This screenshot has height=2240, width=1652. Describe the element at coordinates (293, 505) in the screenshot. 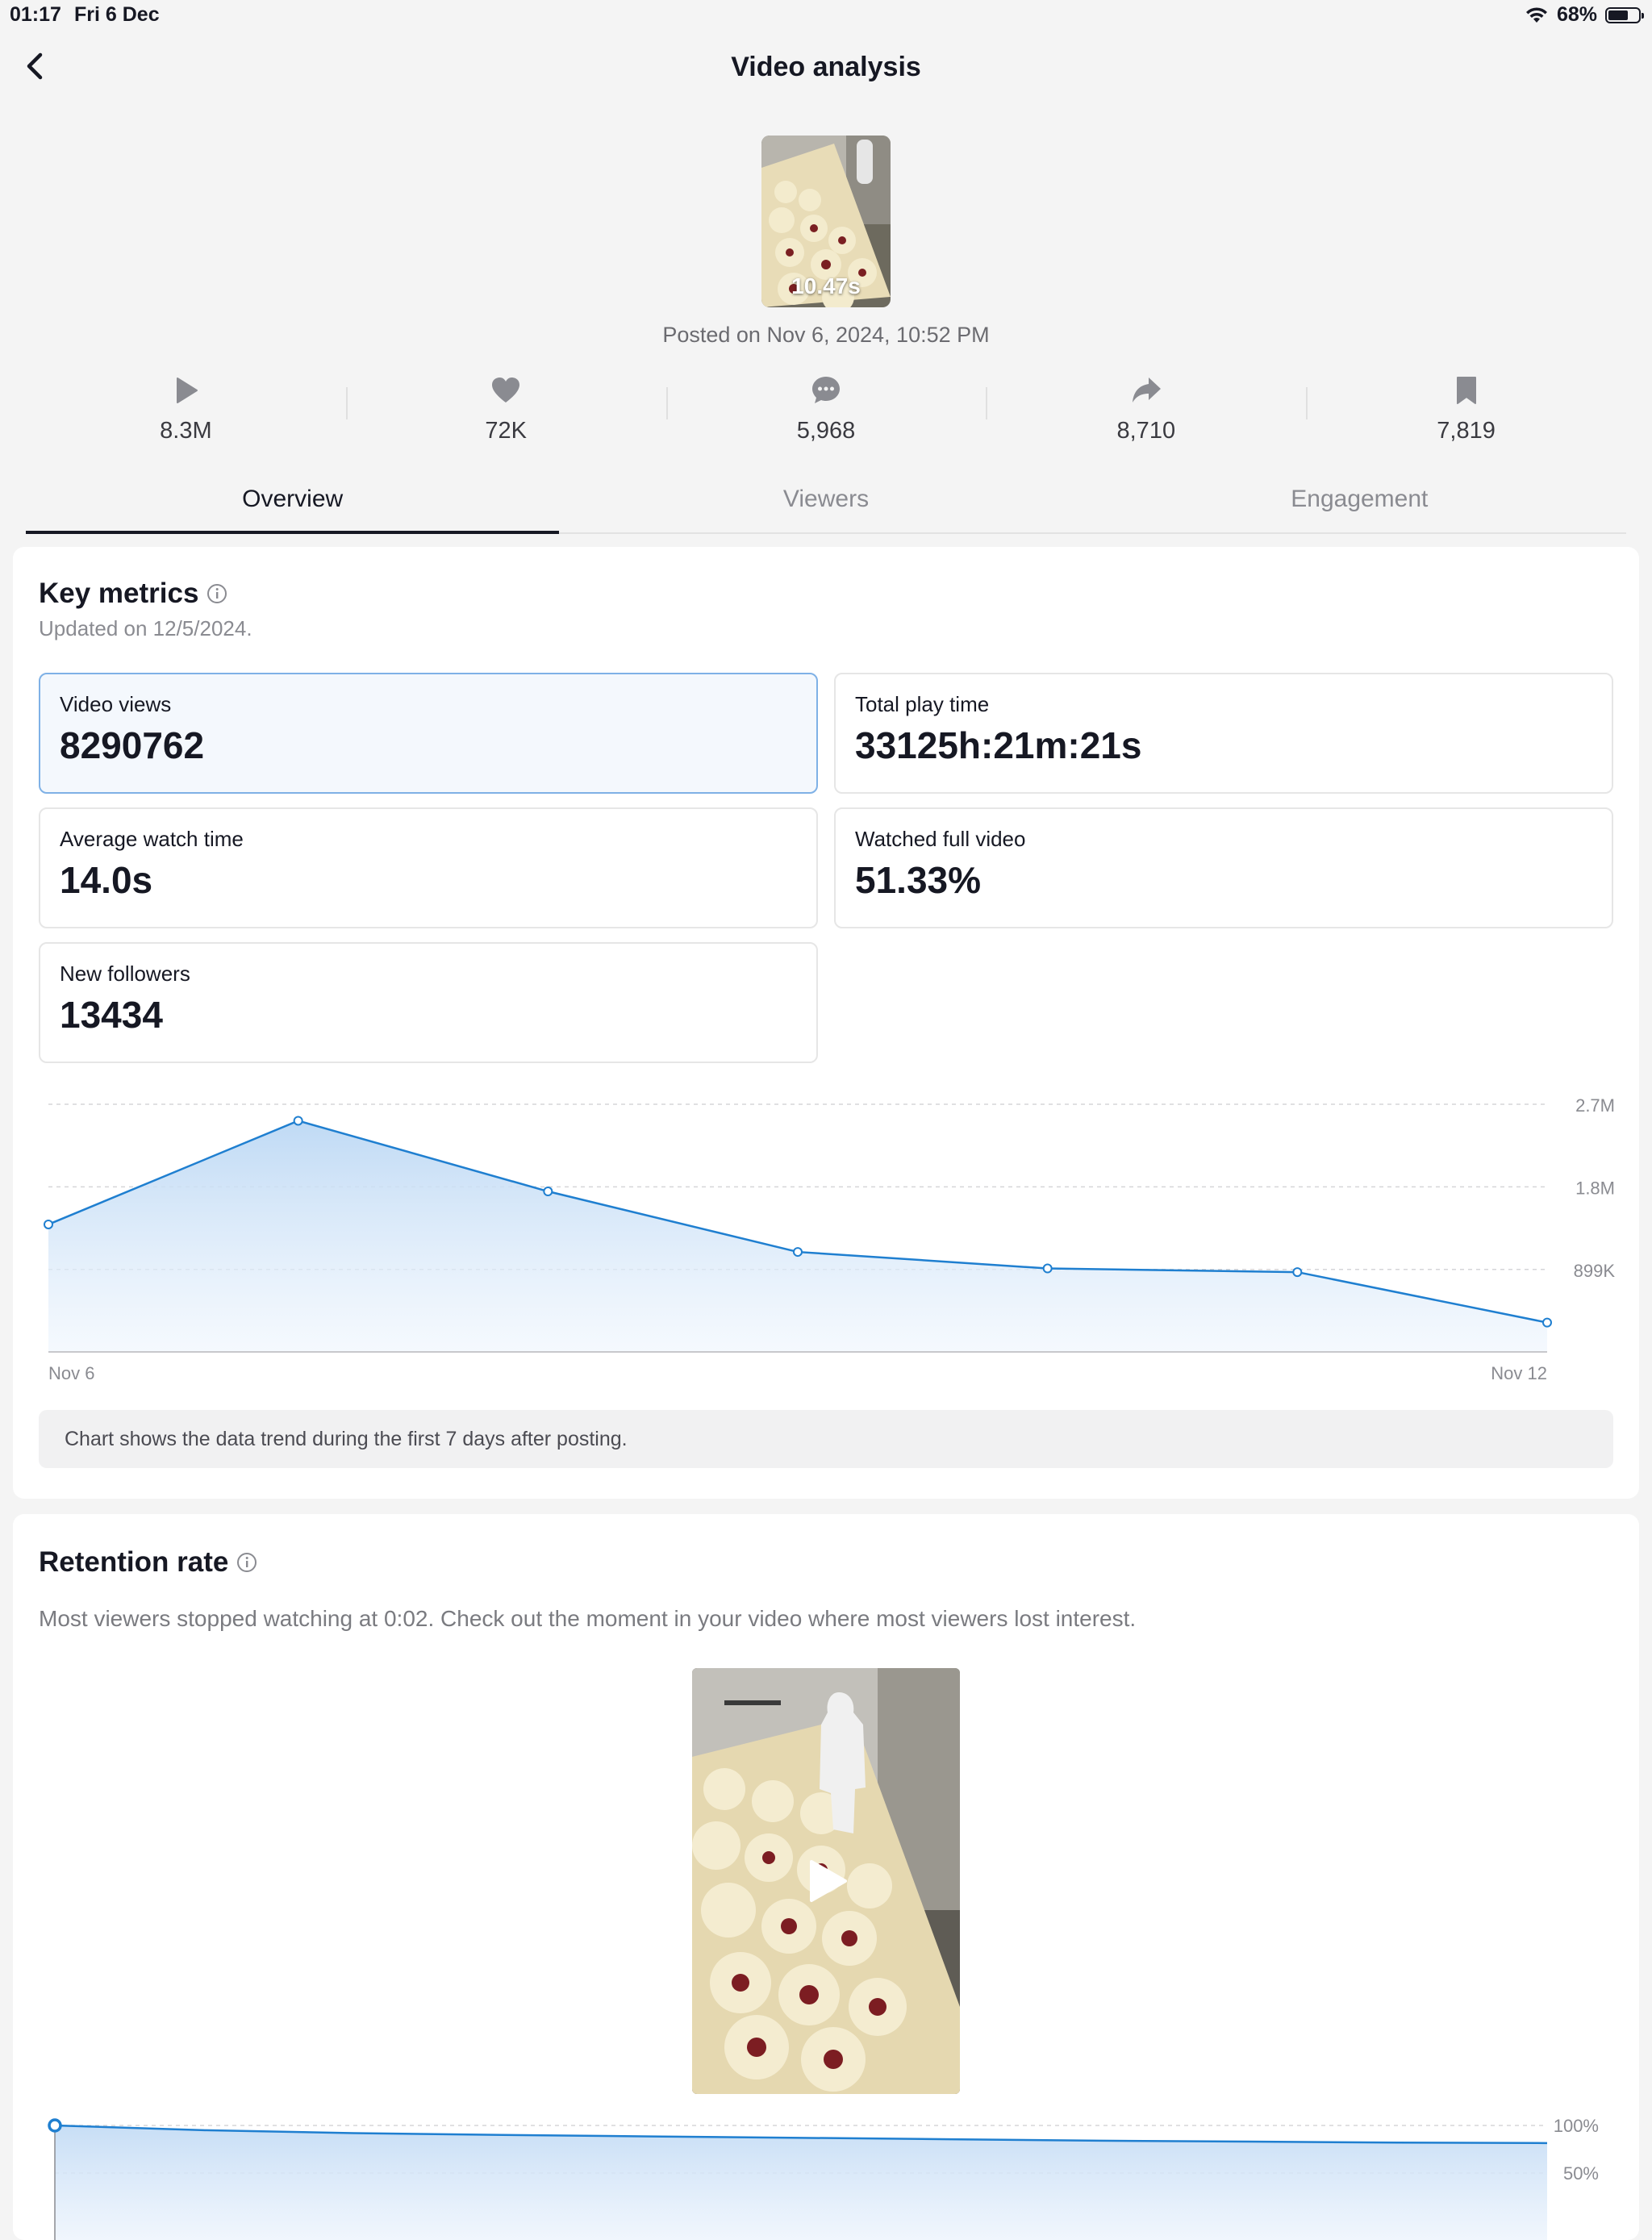

I see `tab-overview: Overview` at that location.